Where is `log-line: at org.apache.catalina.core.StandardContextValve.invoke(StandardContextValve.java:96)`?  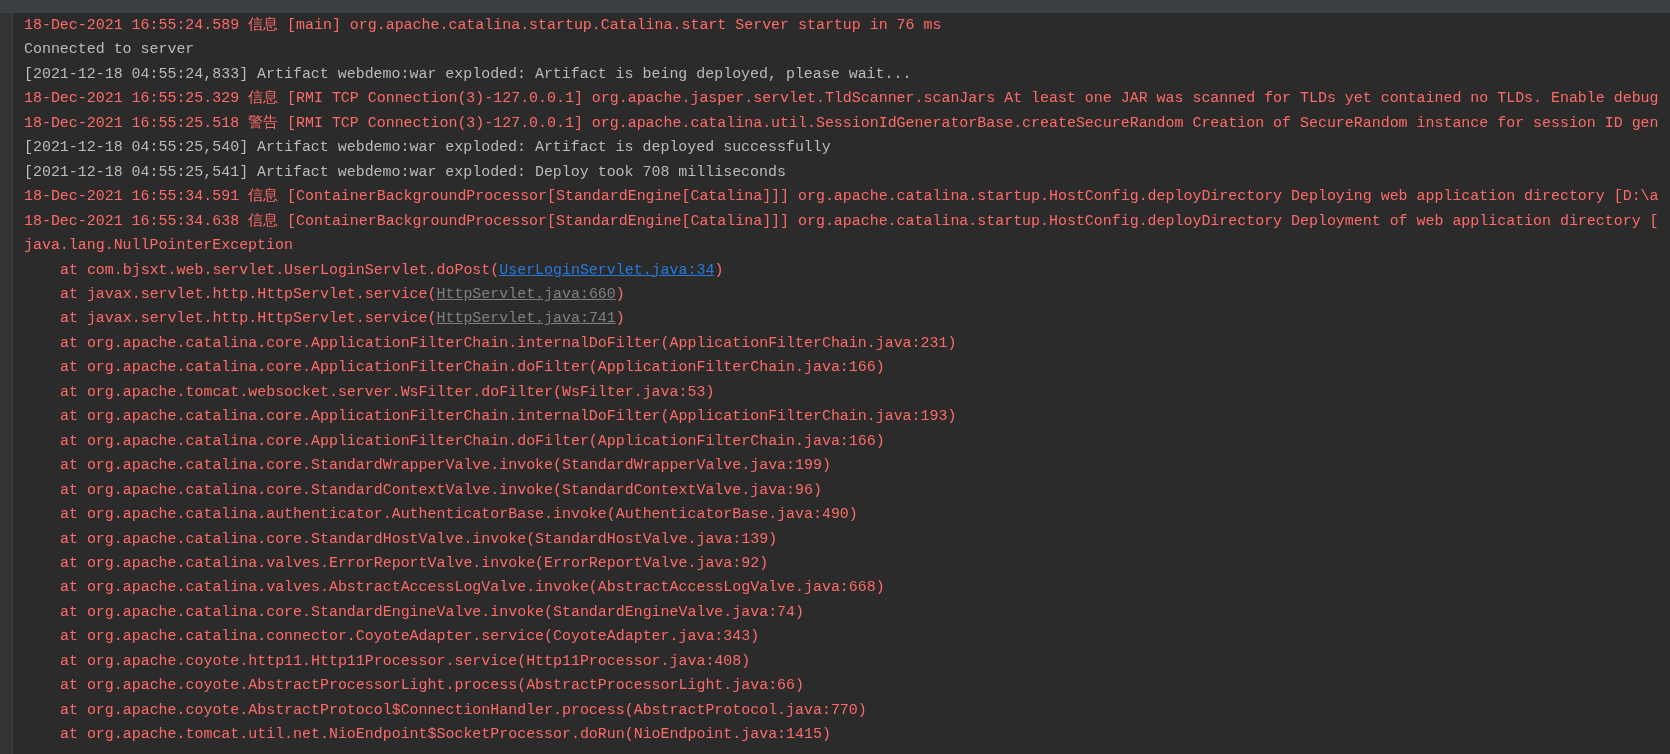 log-line: at org.apache.catalina.core.StandardContextValve.invoke(StandardContextValve.java:96) is located at coordinates (441, 490).